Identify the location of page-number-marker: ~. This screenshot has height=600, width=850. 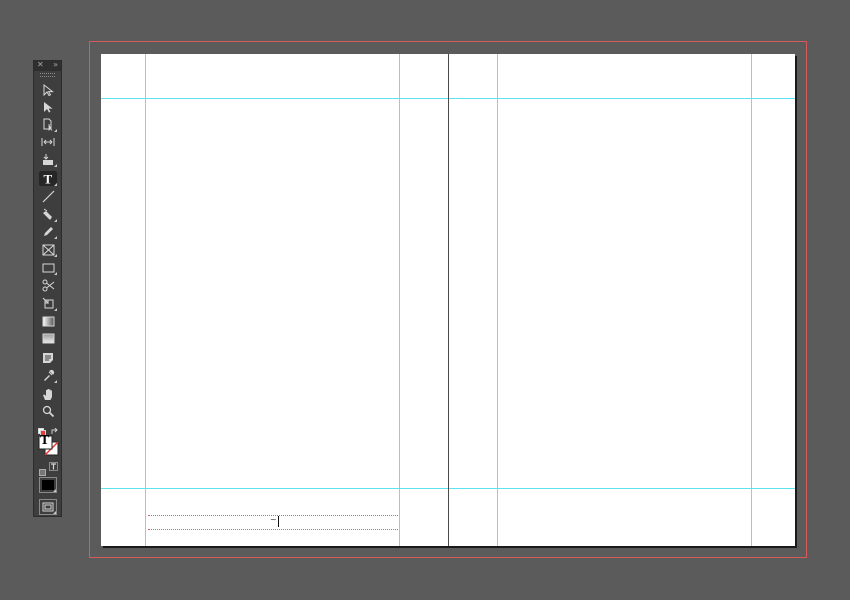
(273, 519).